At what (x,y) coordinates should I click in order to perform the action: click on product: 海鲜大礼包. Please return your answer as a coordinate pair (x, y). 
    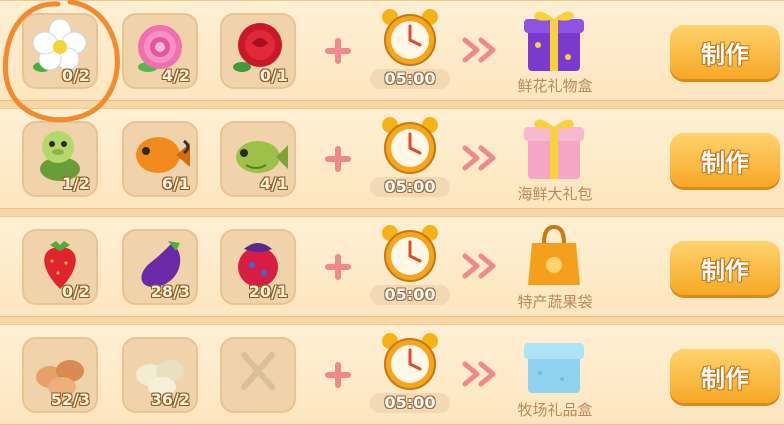
    Looking at the image, I should click on (555, 160).